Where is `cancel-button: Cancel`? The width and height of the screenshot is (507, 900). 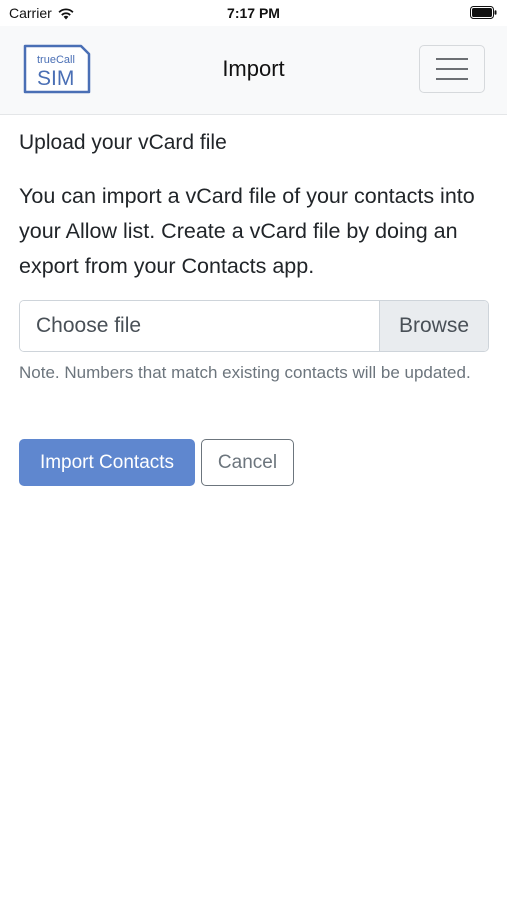
cancel-button: Cancel is located at coordinates (247, 462).